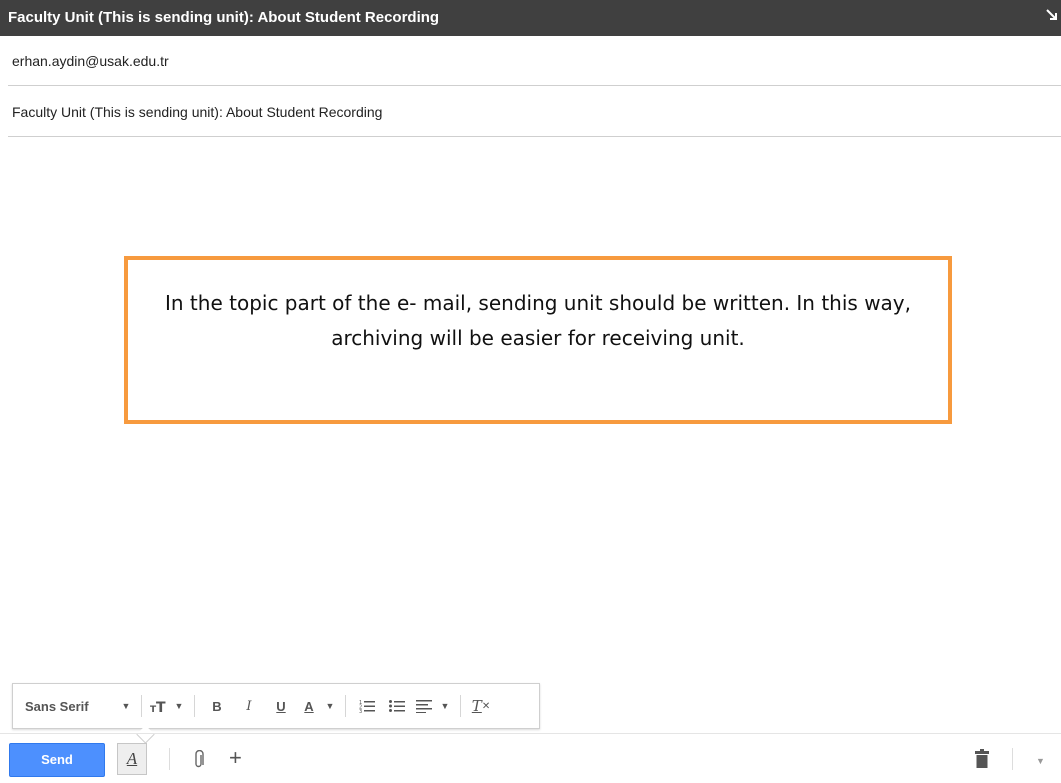 The height and width of the screenshot is (783, 1061). Describe the element at coordinates (57, 760) in the screenshot. I see `send-button: Send` at that location.